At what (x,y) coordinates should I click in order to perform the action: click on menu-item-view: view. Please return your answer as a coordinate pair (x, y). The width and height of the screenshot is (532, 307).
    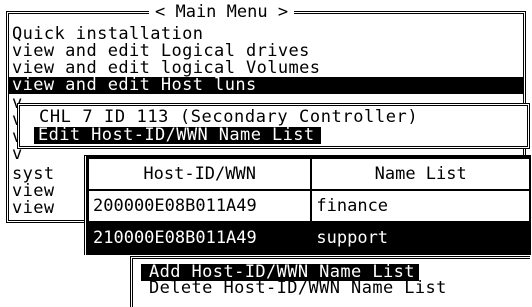
    Looking at the image, I should click on (33, 208).